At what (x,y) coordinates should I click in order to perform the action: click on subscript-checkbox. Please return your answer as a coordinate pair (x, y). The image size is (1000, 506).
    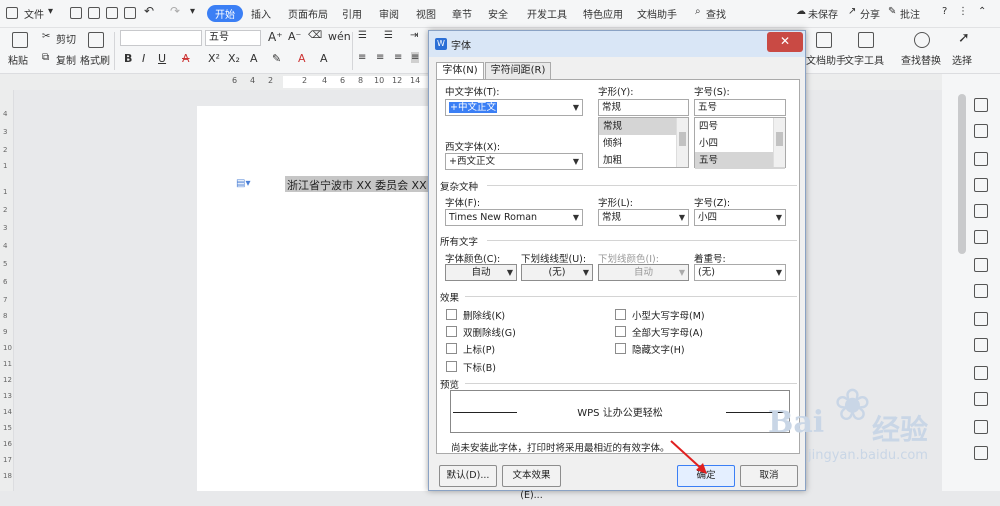
    Looking at the image, I should click on (451, 366).